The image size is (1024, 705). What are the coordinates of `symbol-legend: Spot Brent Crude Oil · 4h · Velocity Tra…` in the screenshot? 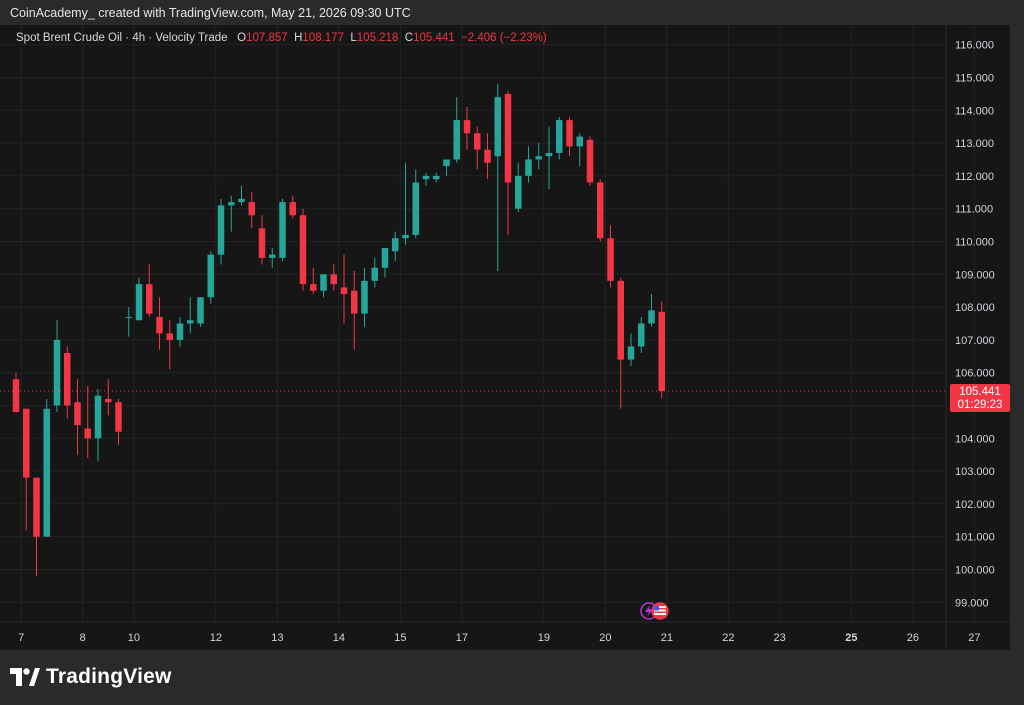 It's located at (281, 38).